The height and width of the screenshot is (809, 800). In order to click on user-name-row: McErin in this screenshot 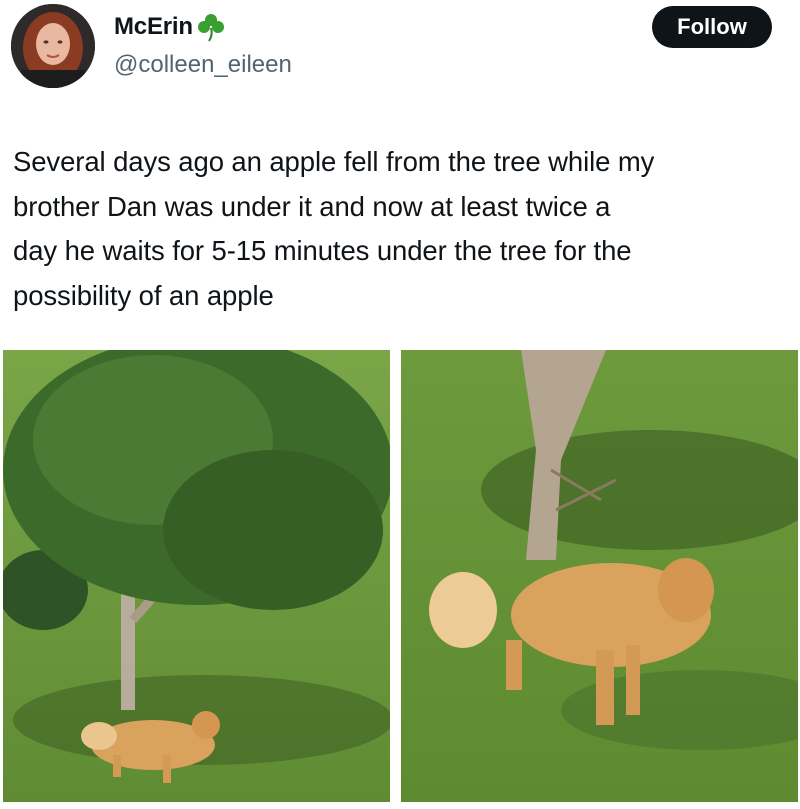, I will do `click(170, 27)`.